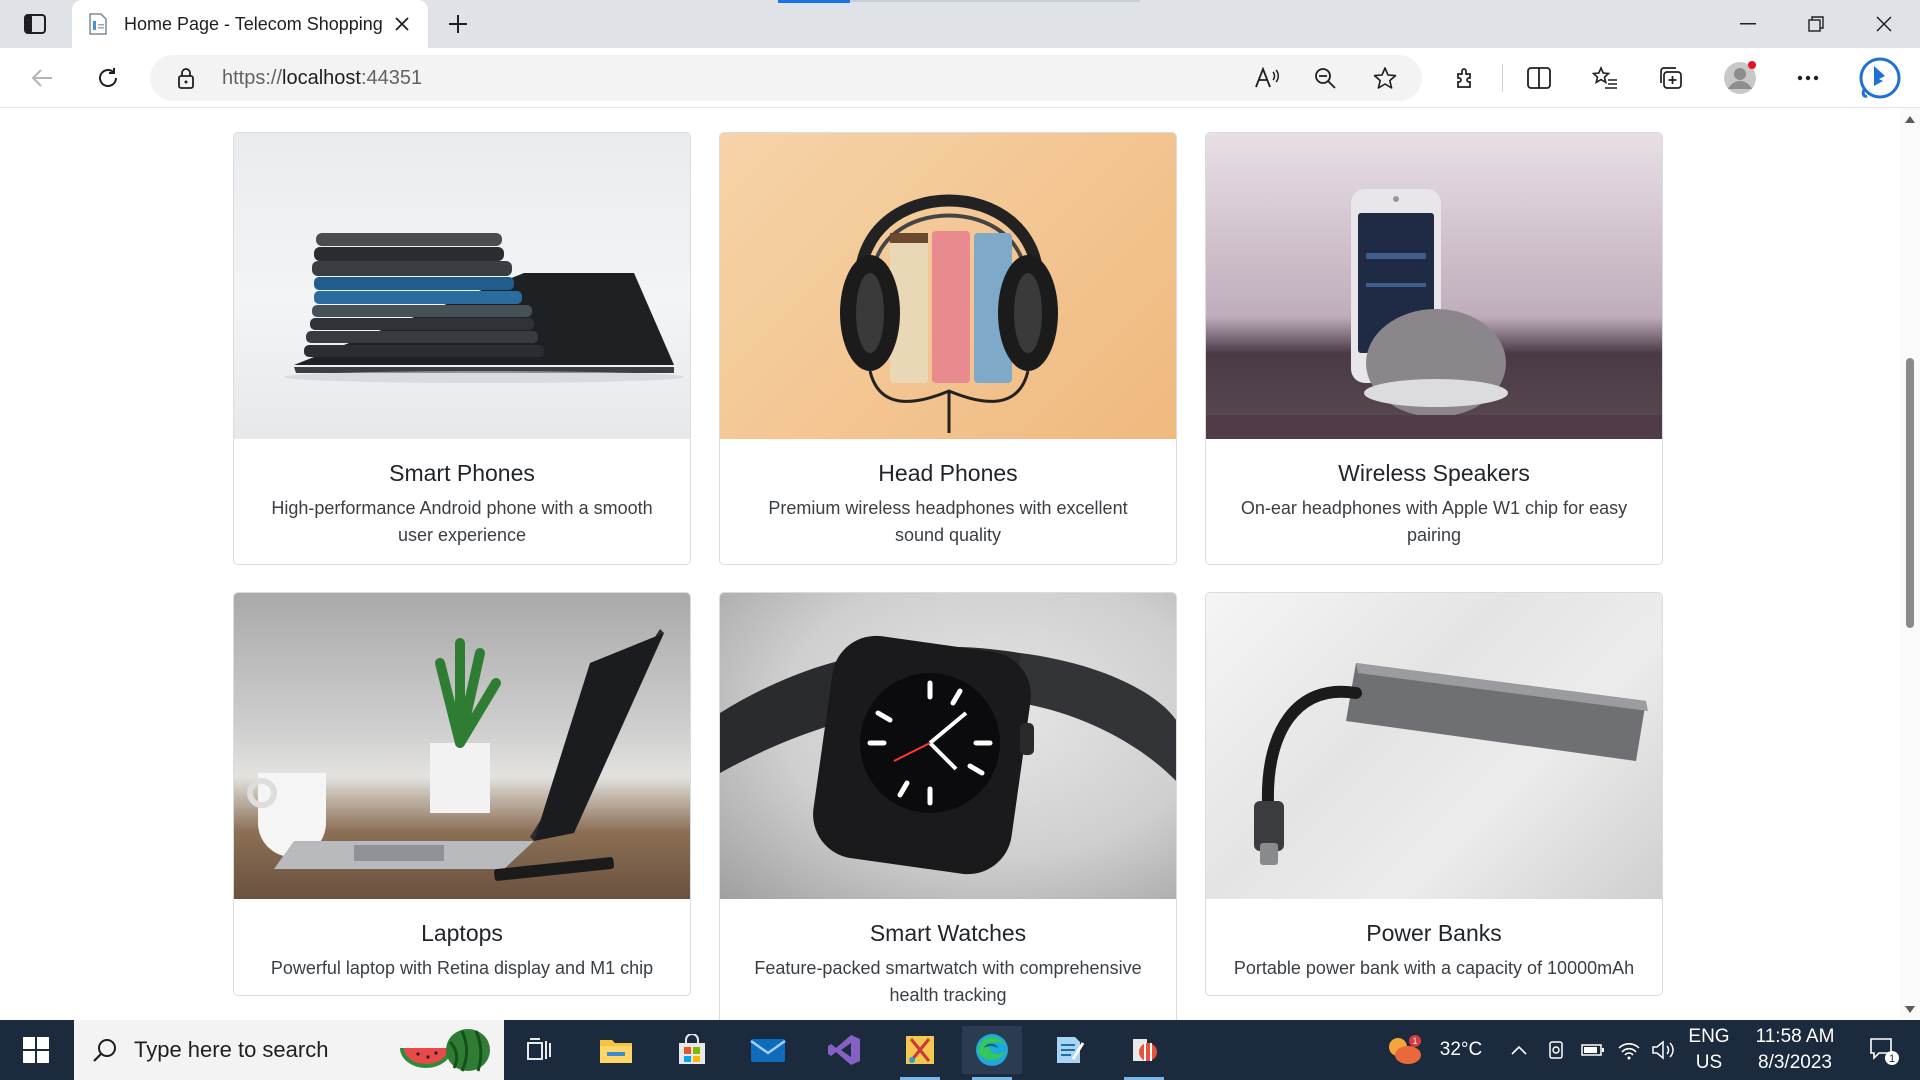 Image resolution: width=1920 pixels, height=1080 pixels. I want to click on input-language: ENG US, so click(1709, 1050).